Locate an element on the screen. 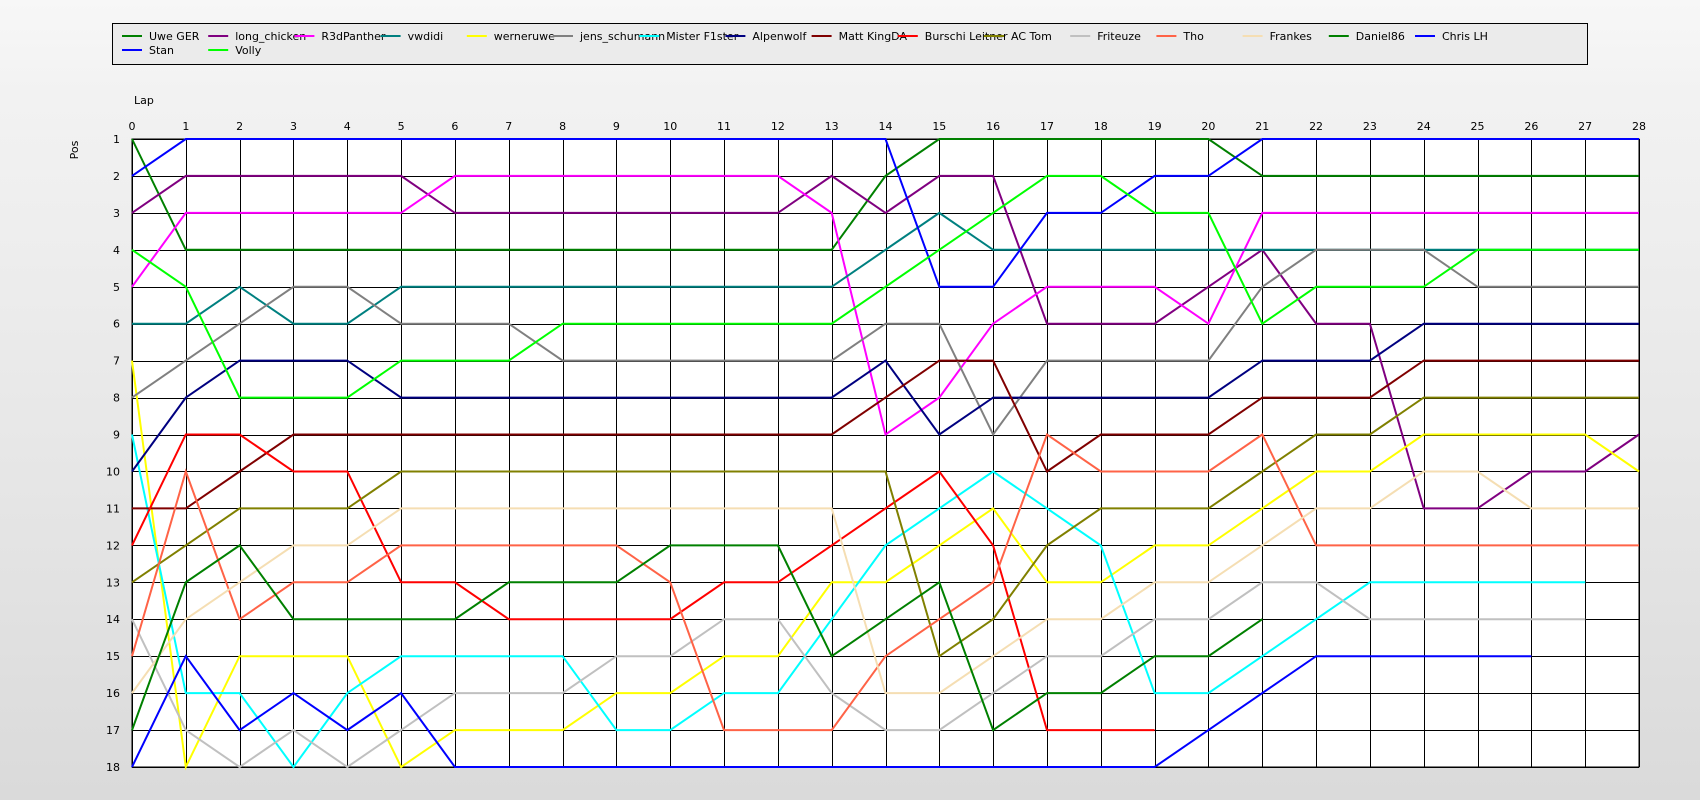 This screenshot has width=1700, height=800. x-tick-label: 0 is located at coordinates (132, 126).